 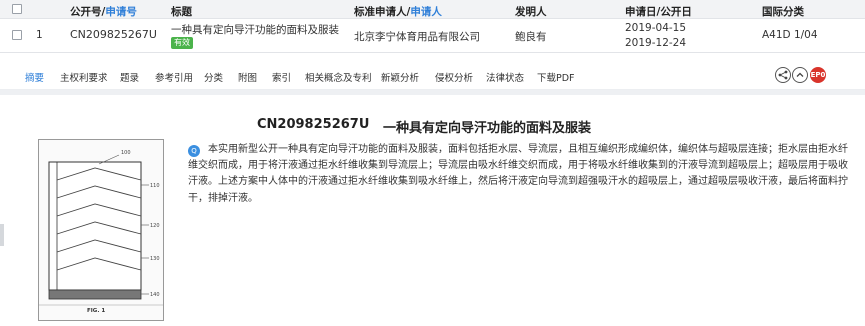 I want to click on figure-ref-label: 120, so click(x=155, y=226).